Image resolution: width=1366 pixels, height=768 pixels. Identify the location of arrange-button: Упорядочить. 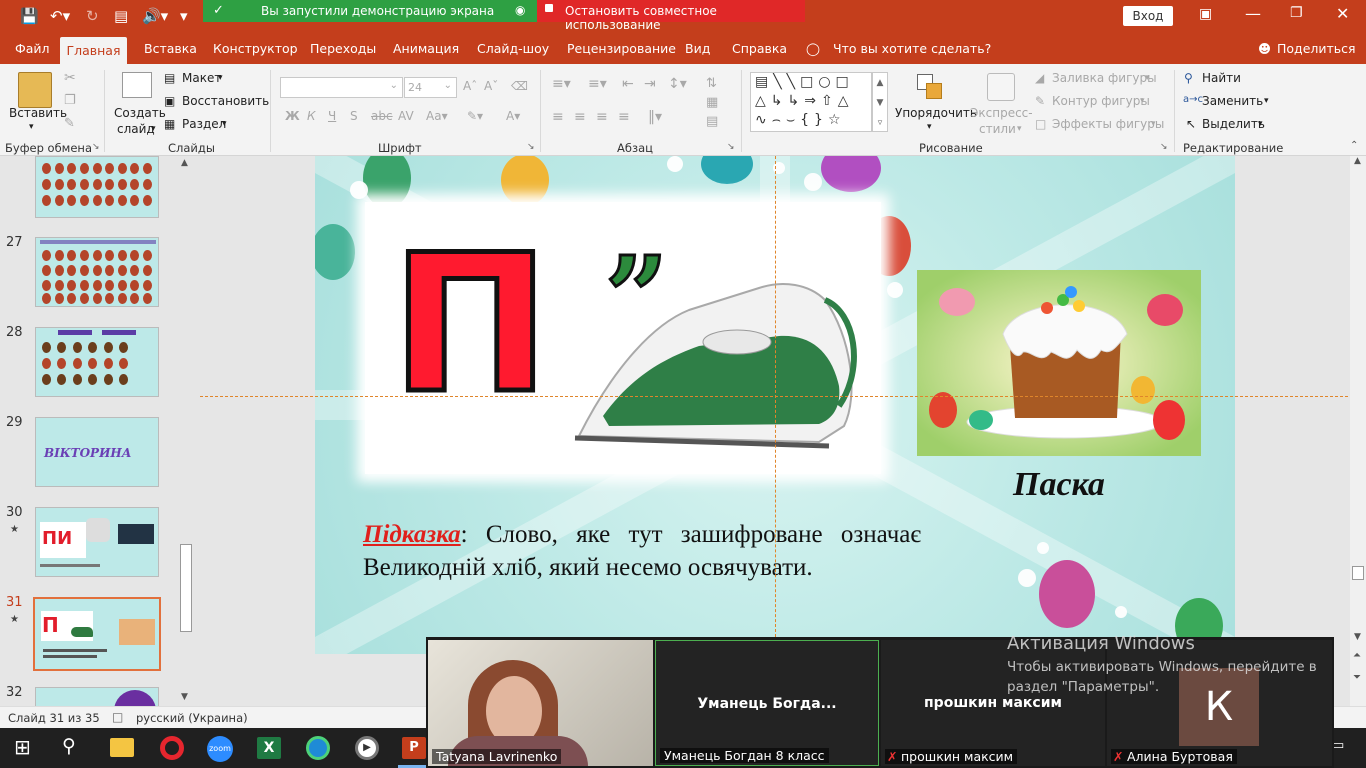
(936, 113).